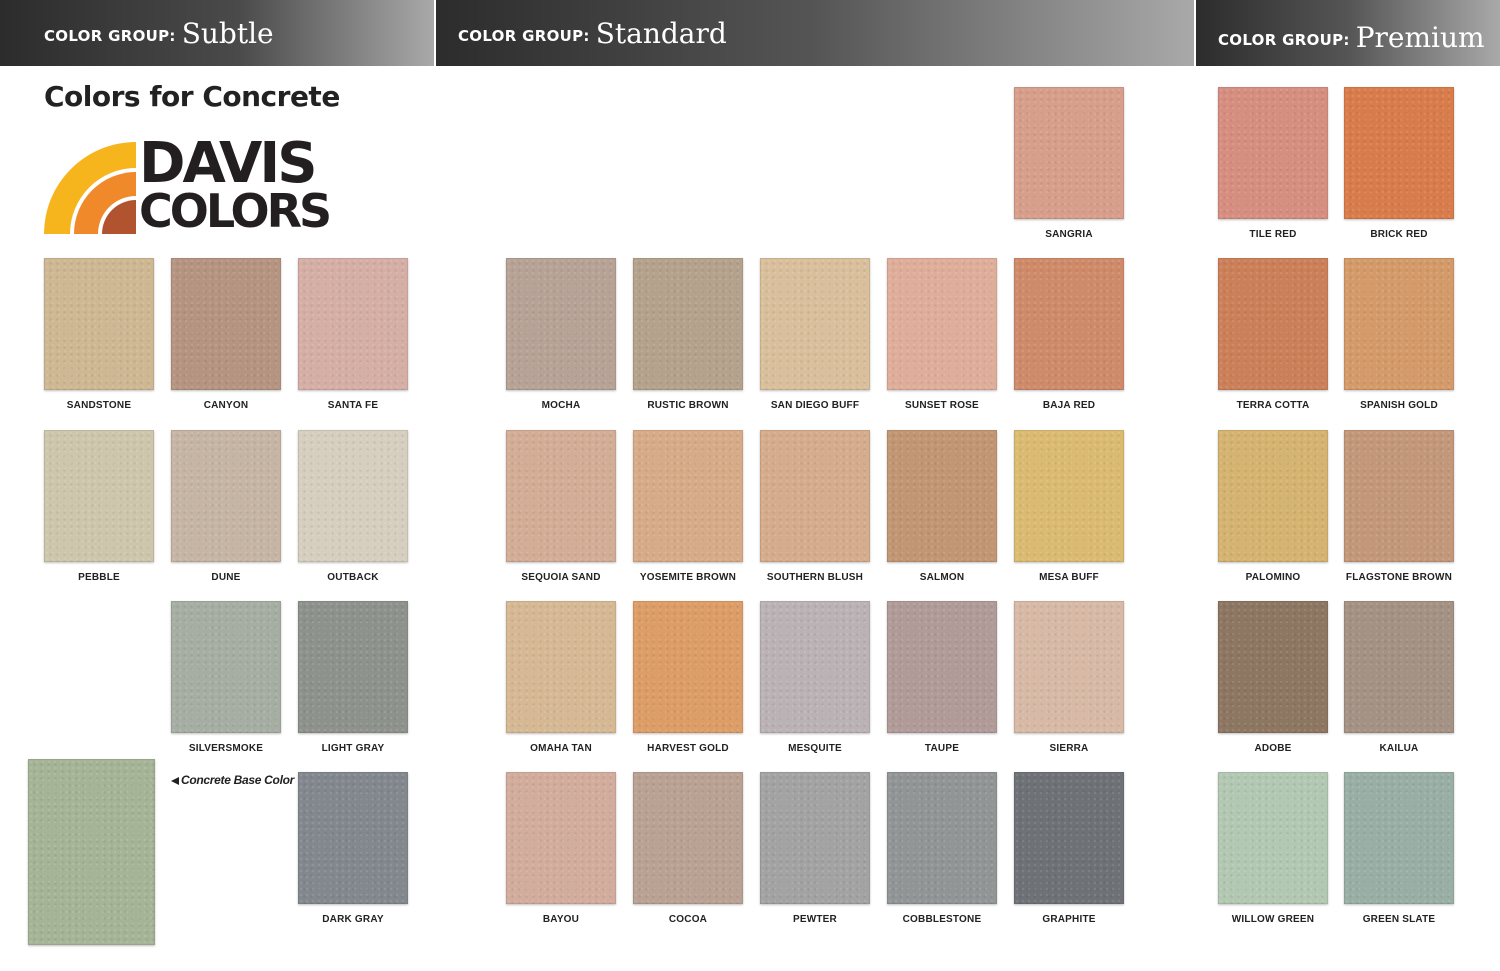  I want to click on swatch-brick-red: BRICK RED, so click(1399, 163).